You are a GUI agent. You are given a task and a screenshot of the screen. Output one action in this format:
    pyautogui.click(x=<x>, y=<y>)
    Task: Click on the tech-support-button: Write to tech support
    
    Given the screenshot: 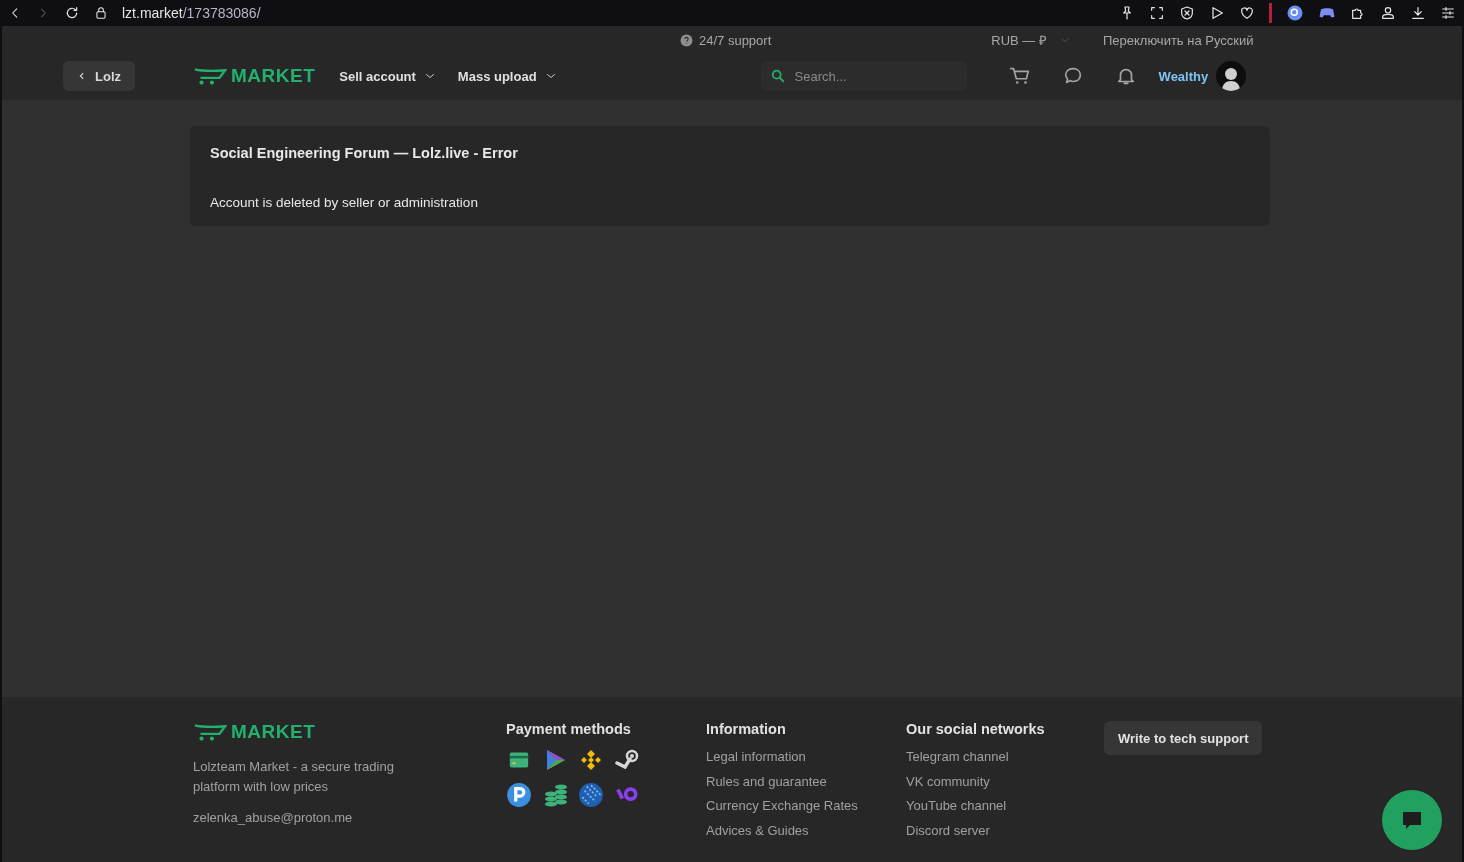 What is the action you would take?
    pyautogui.click(x=1183, y=738)
    